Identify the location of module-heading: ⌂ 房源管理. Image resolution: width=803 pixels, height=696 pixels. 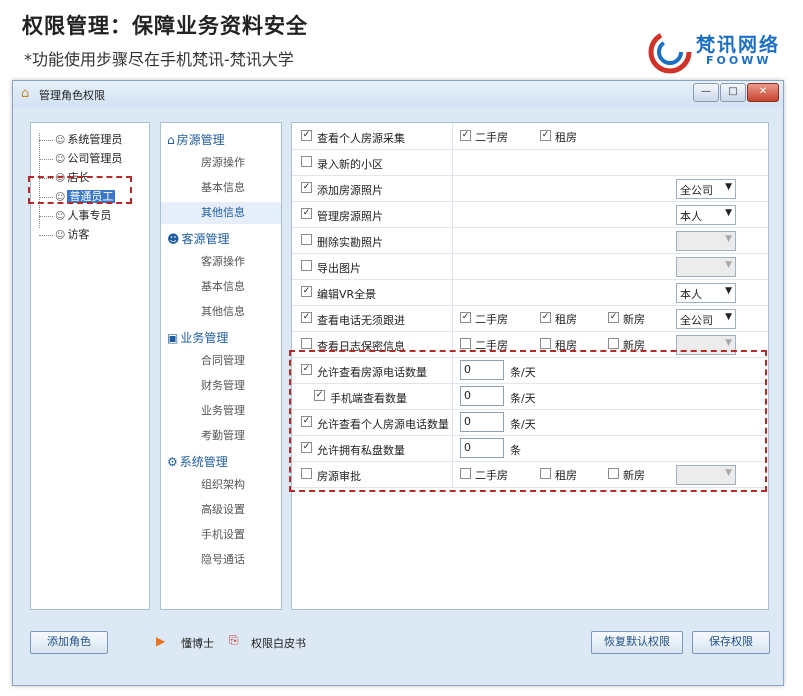
(196, 139).